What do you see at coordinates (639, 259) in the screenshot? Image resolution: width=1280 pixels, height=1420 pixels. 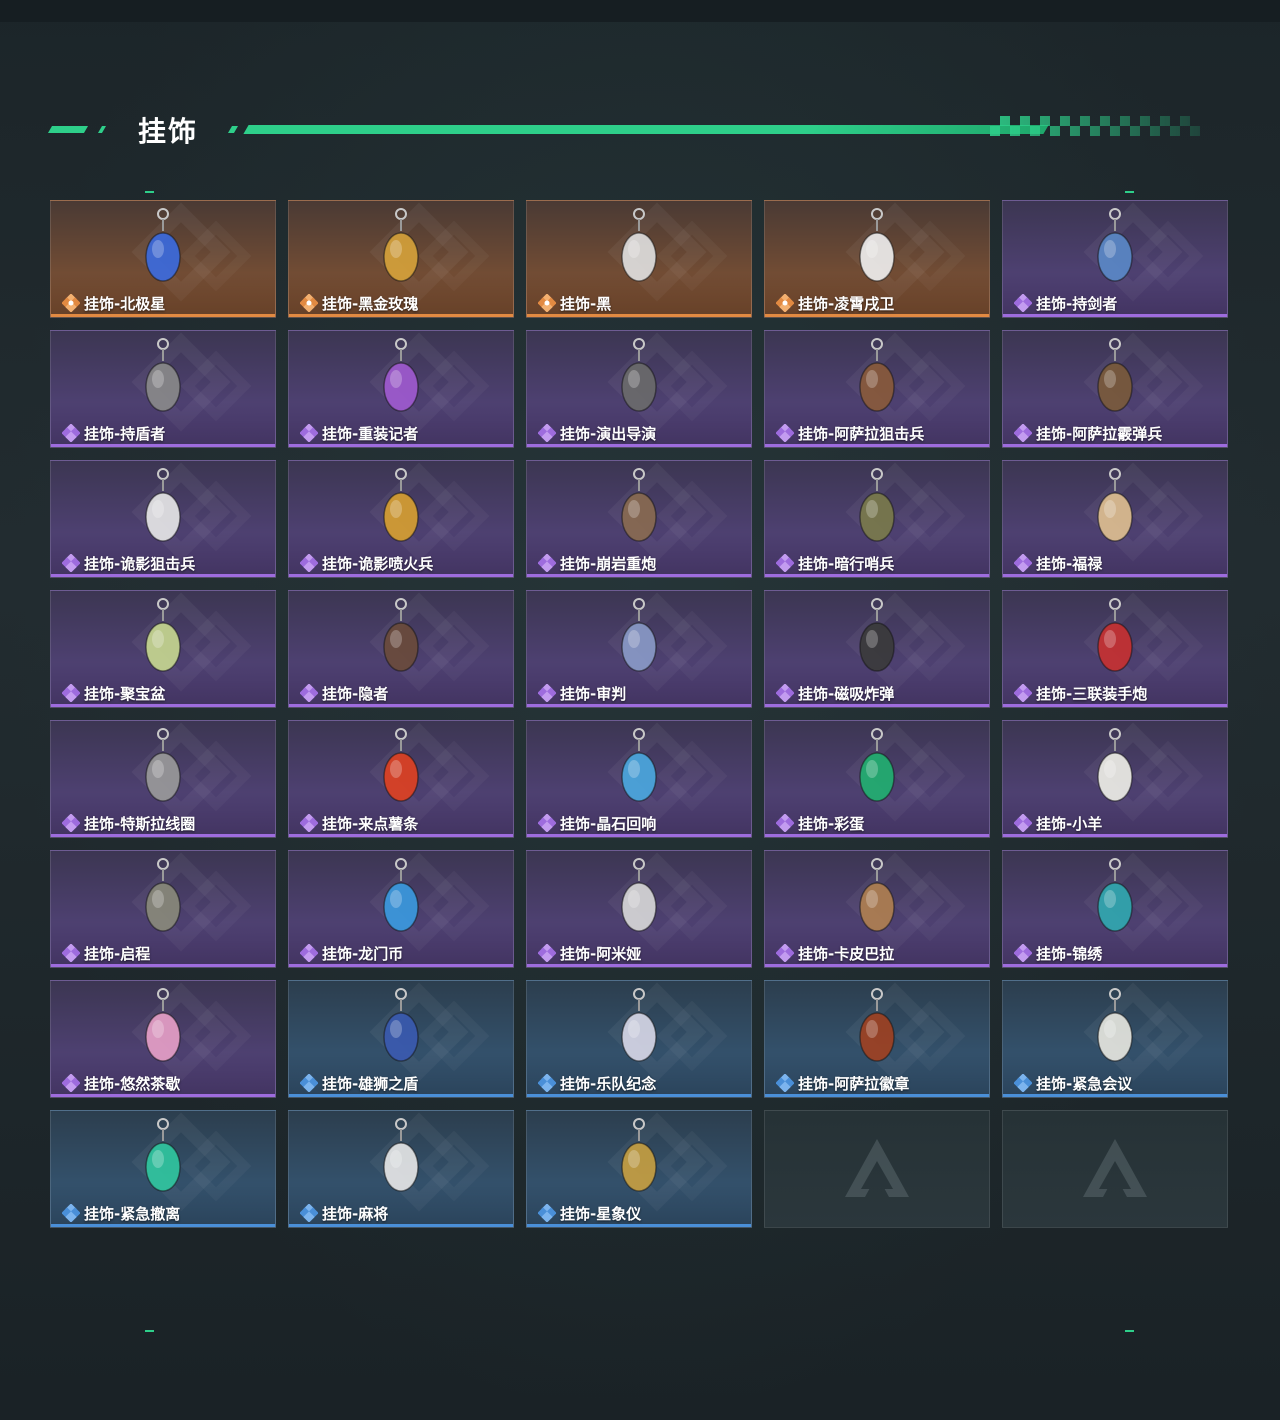 I see `charm-card: 挂饰-黑` at bounding box center [639, 259].